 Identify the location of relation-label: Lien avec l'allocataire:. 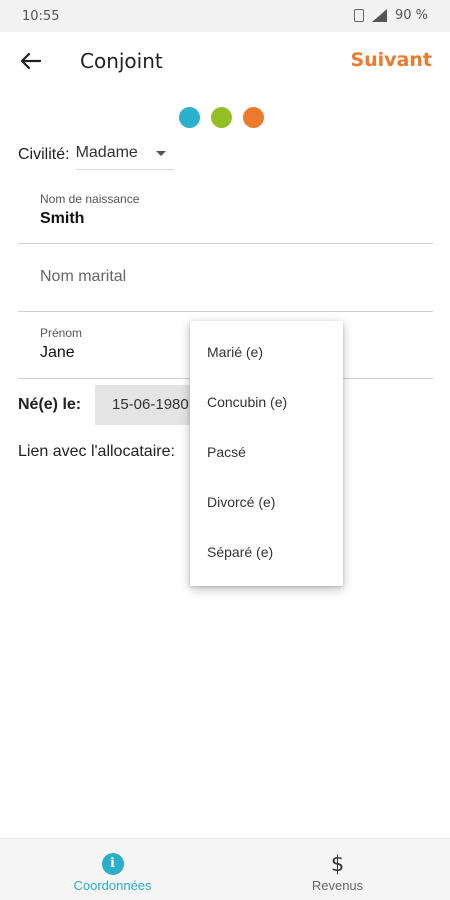
(96, 451).